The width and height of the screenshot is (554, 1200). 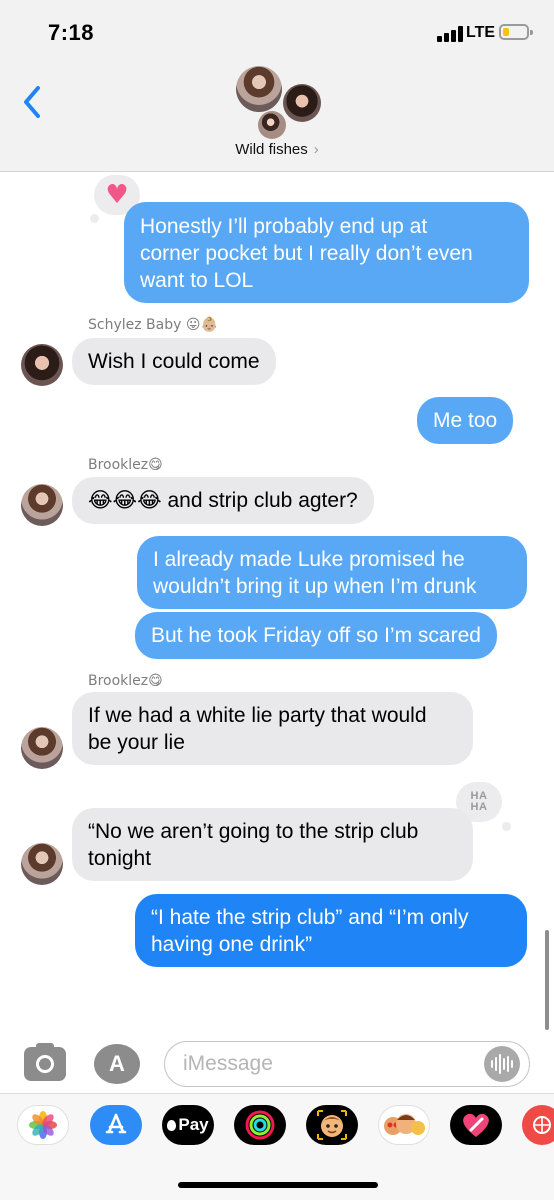 What do you see at coordinates (33, 102) in the screenshot?
I see `back-chevron-icon` at bounding box center [33, 102].